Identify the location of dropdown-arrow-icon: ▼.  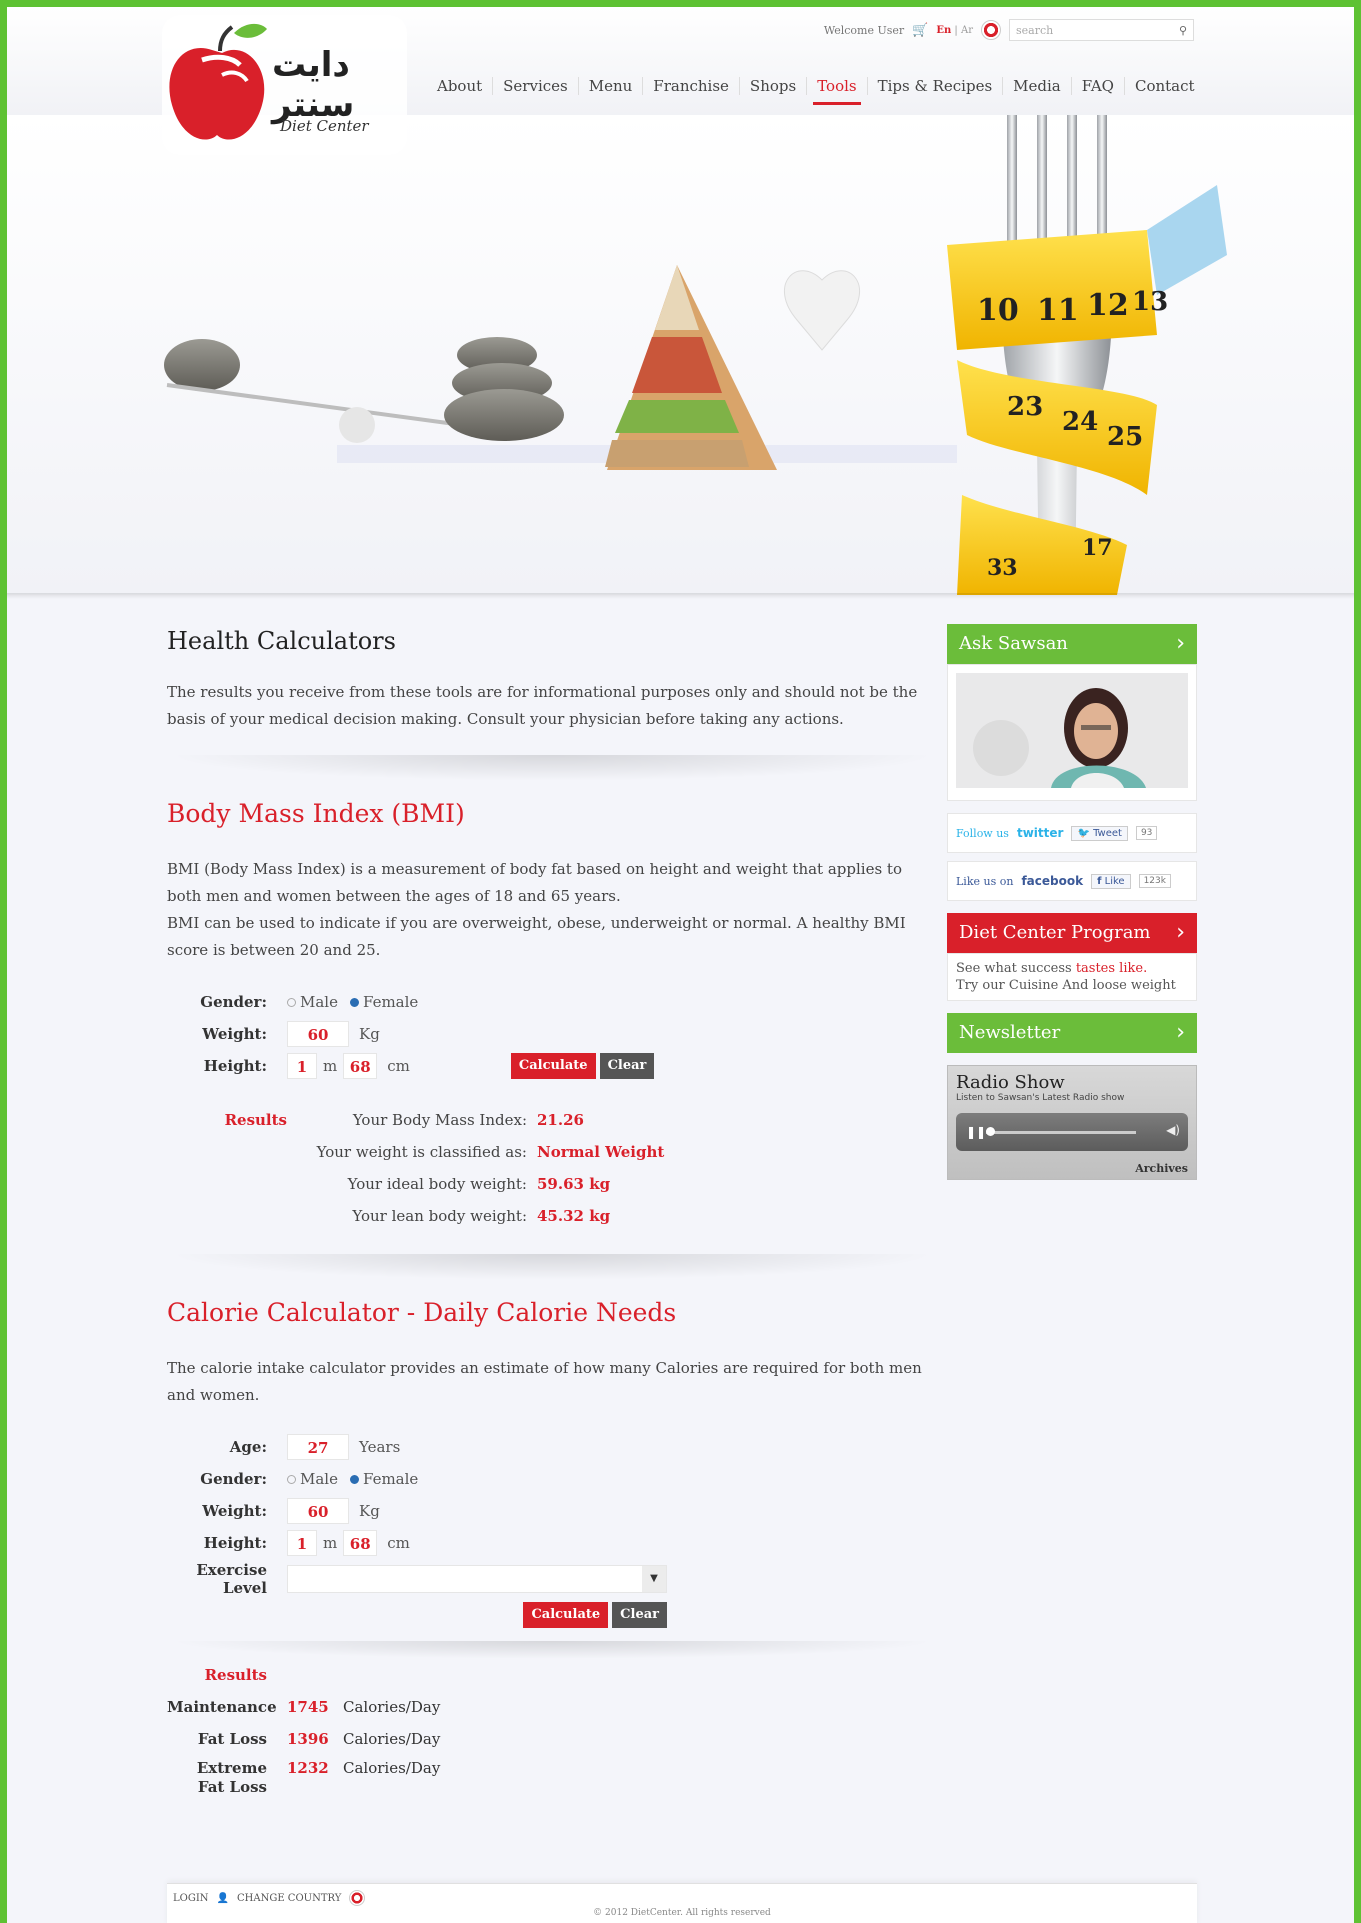
(654, 1579).